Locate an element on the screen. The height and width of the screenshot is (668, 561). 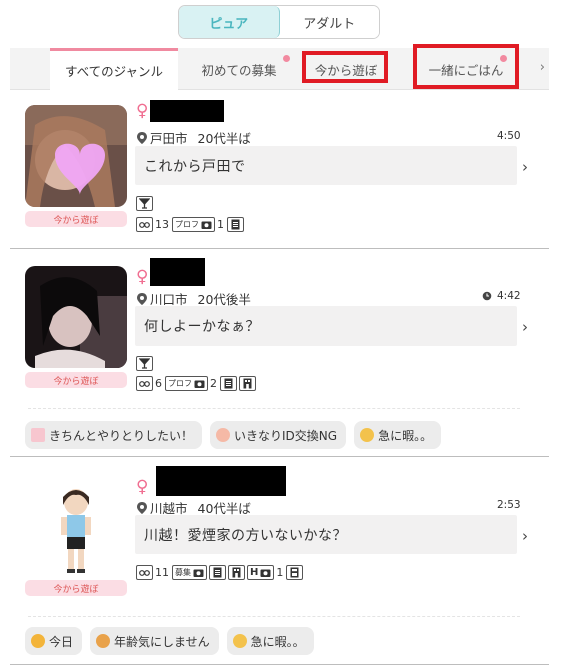
pure-mode-button: ピュア is located at coordinates (229, 22).